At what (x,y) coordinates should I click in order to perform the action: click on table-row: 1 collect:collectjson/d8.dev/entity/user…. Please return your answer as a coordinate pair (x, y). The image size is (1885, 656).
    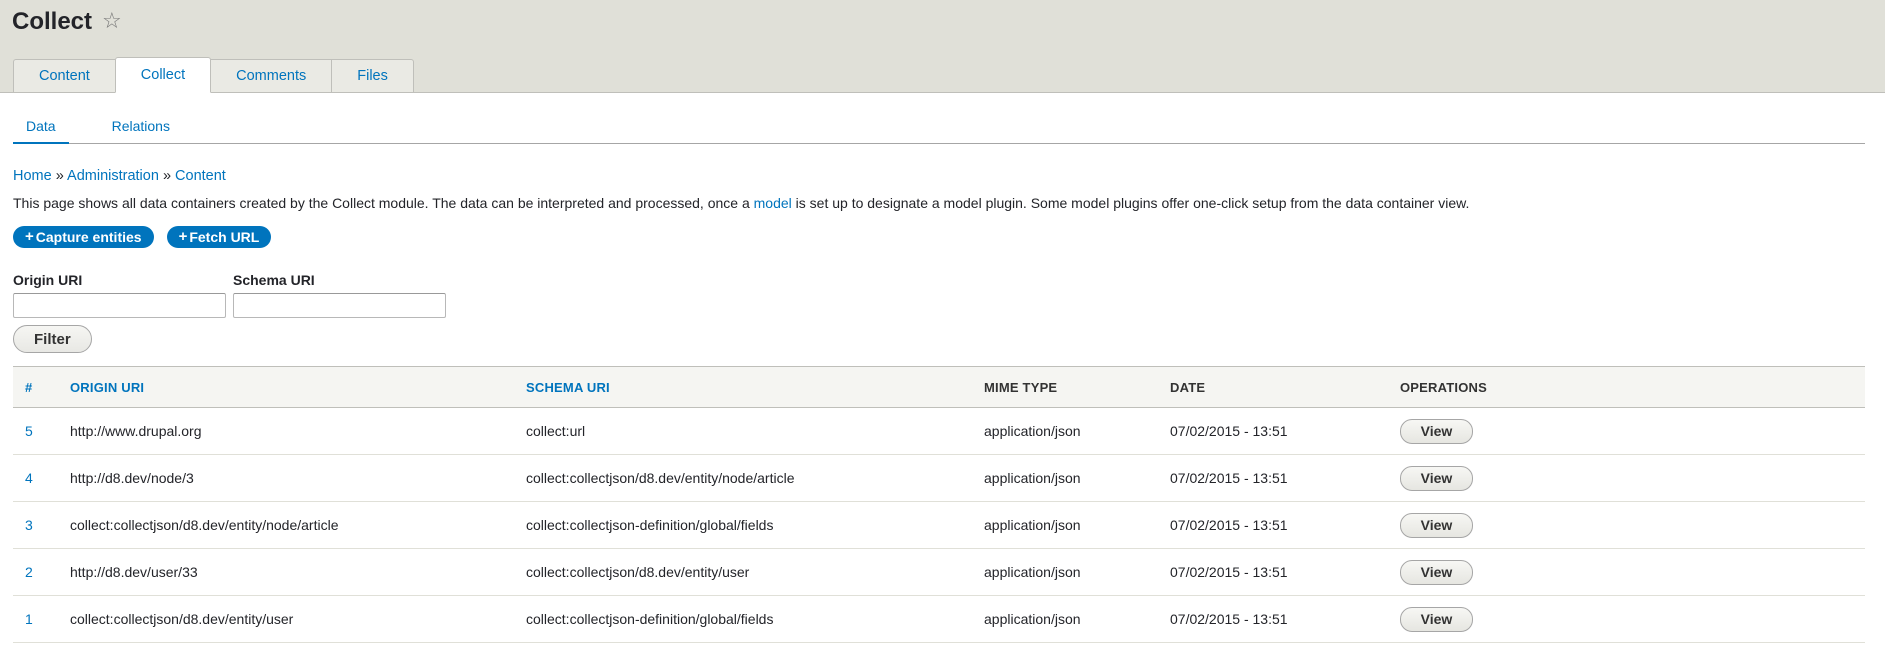
    Looking at the image, I should click on (939, 619).